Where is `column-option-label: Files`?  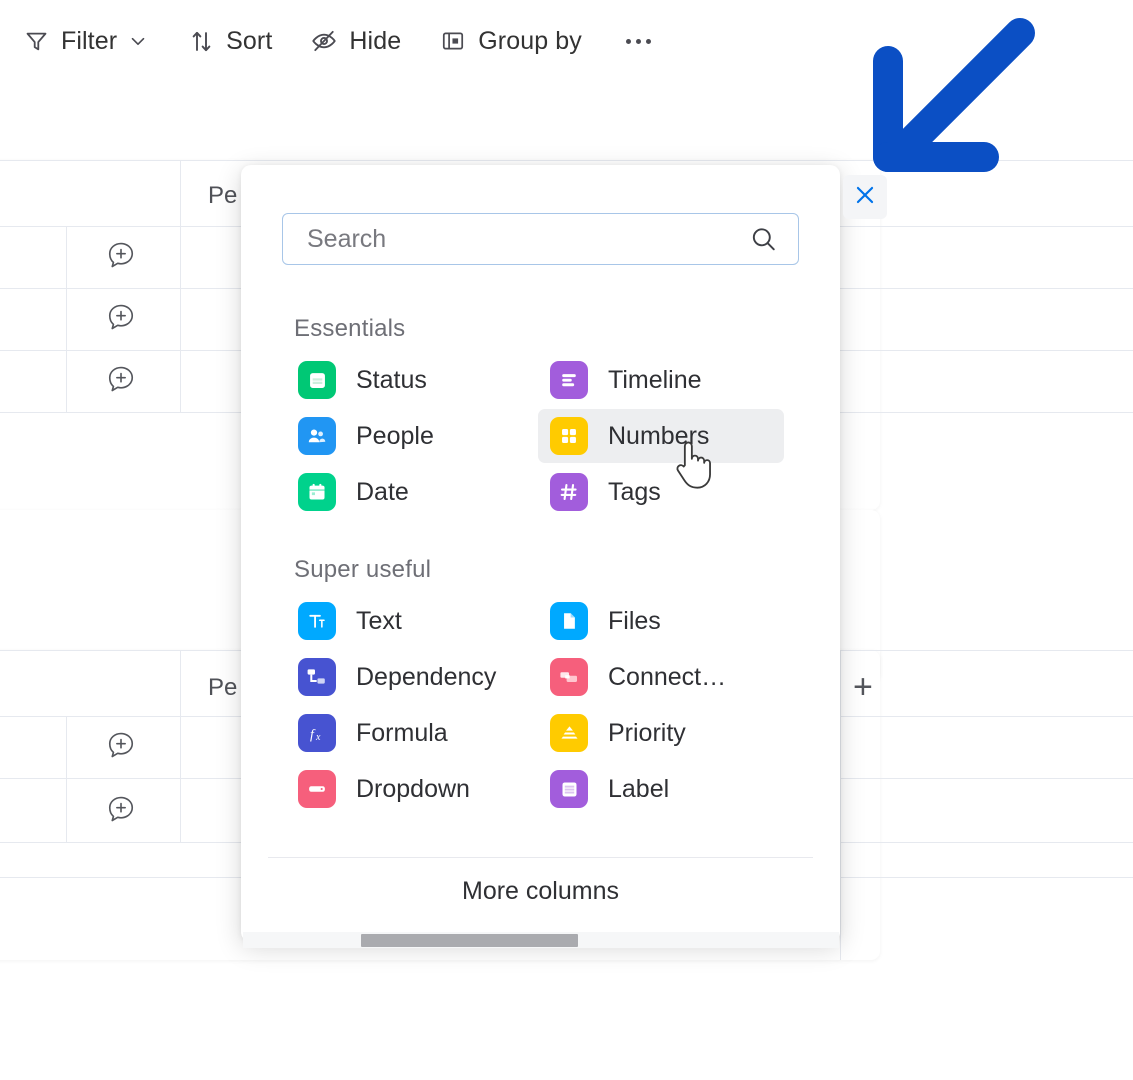
column-option-label: Files is located at coordinates (634, 620).